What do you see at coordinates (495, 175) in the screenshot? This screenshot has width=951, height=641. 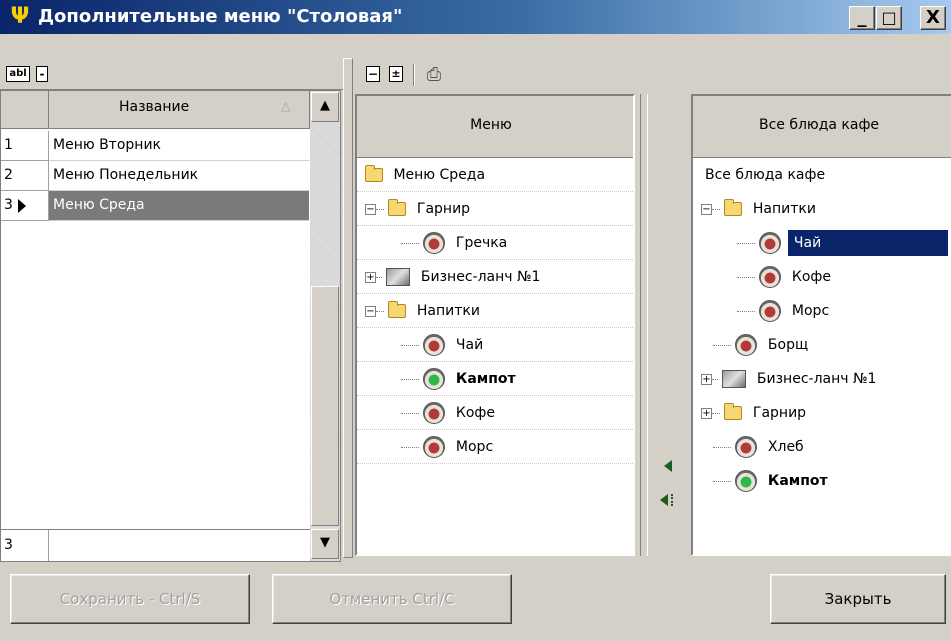 I see `tree-item: Меню Среда` at bounding box center [495, 175].